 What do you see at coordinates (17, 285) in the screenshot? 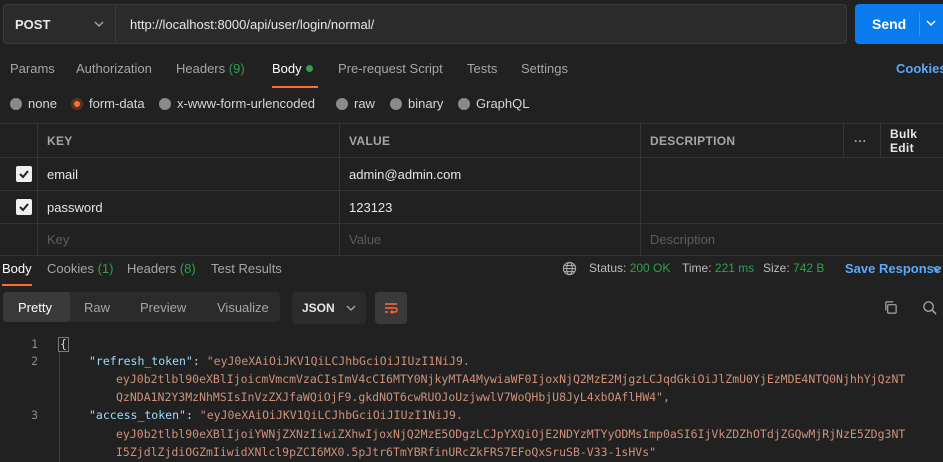
I see `active-response-tab-underline` at bounding box center [17, 285].